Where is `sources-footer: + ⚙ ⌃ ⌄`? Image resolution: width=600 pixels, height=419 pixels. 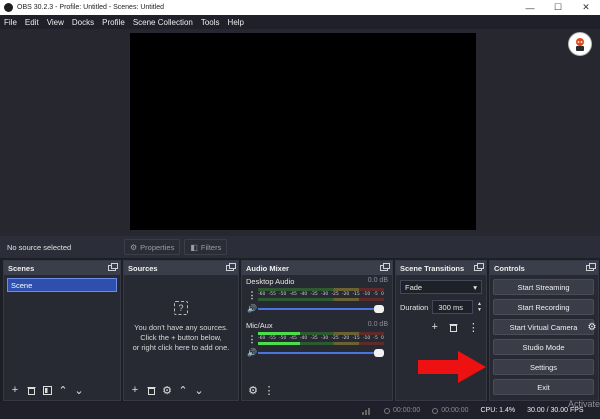
sources-footer: + ⚙ ⌃ ⌄ is located at coordinates (181, 390).